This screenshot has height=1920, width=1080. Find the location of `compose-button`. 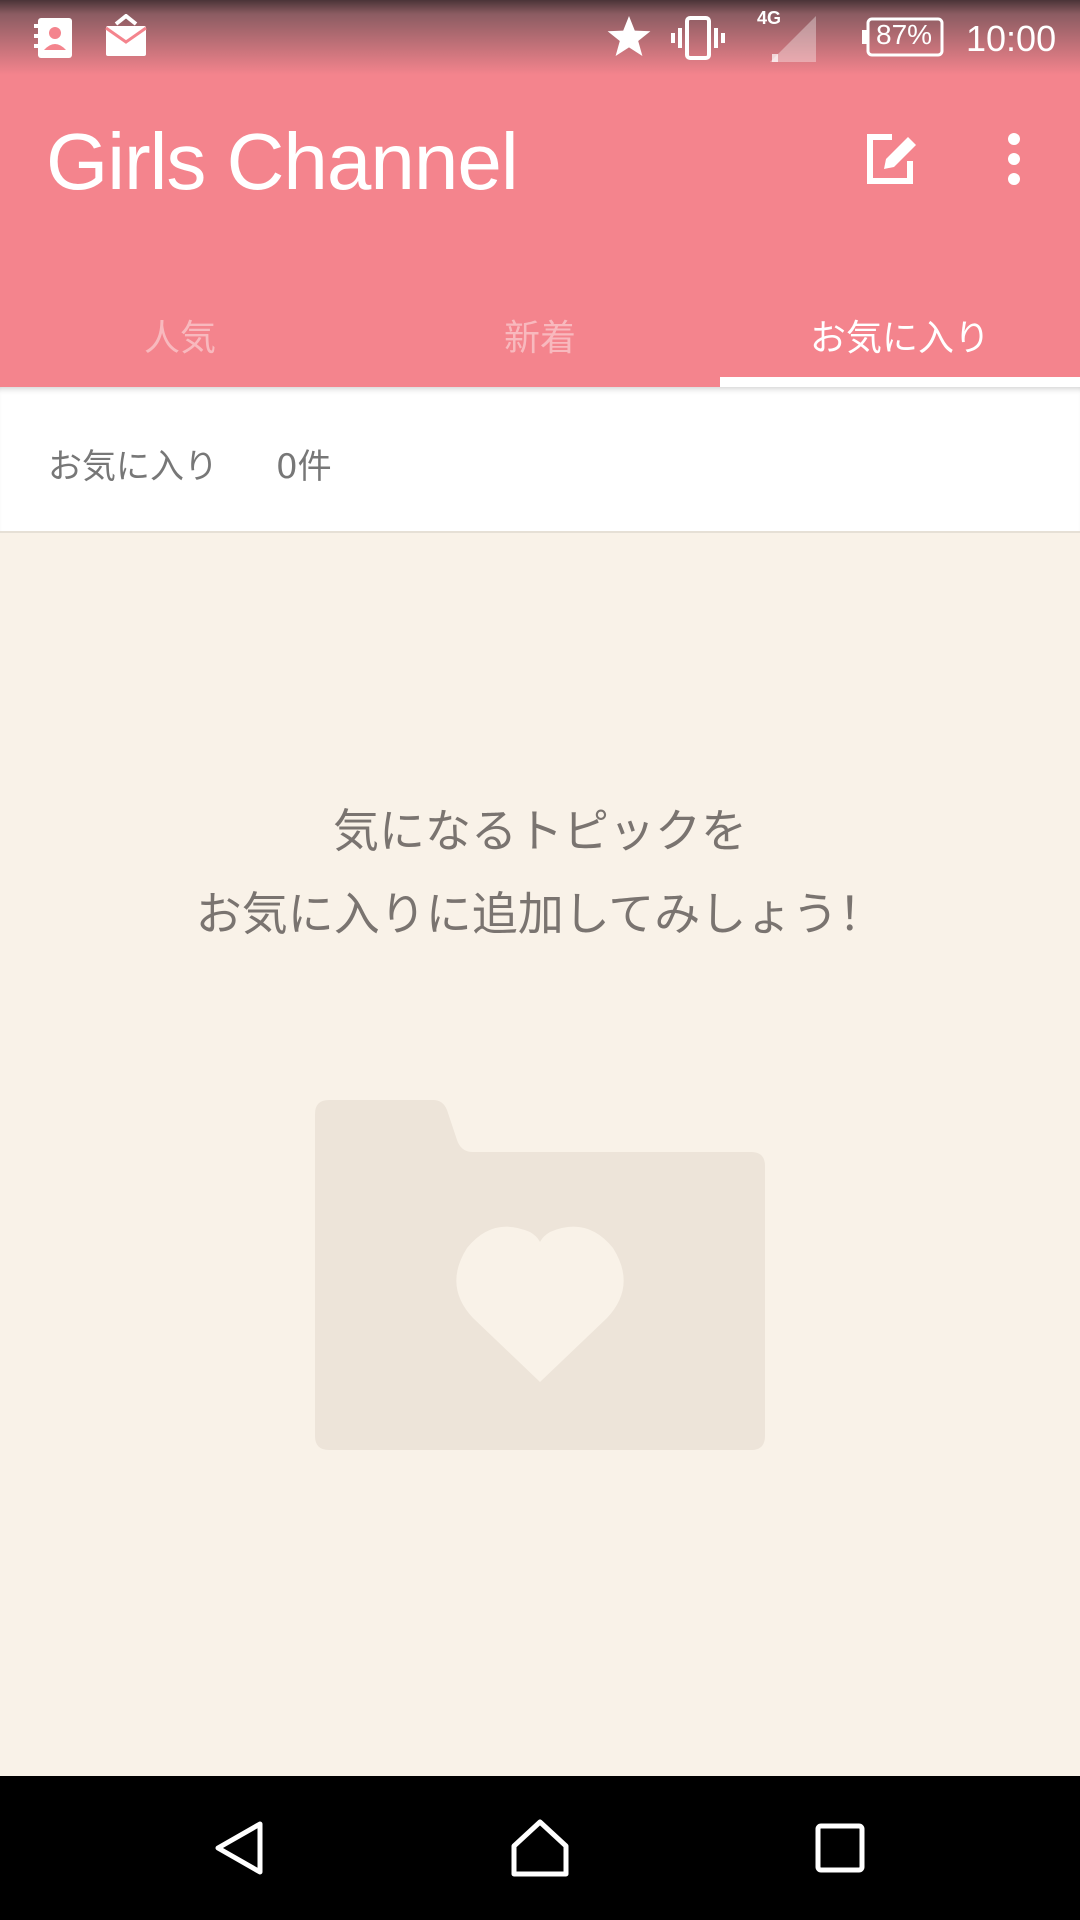

compose-button is located at coordinates (892, 159).